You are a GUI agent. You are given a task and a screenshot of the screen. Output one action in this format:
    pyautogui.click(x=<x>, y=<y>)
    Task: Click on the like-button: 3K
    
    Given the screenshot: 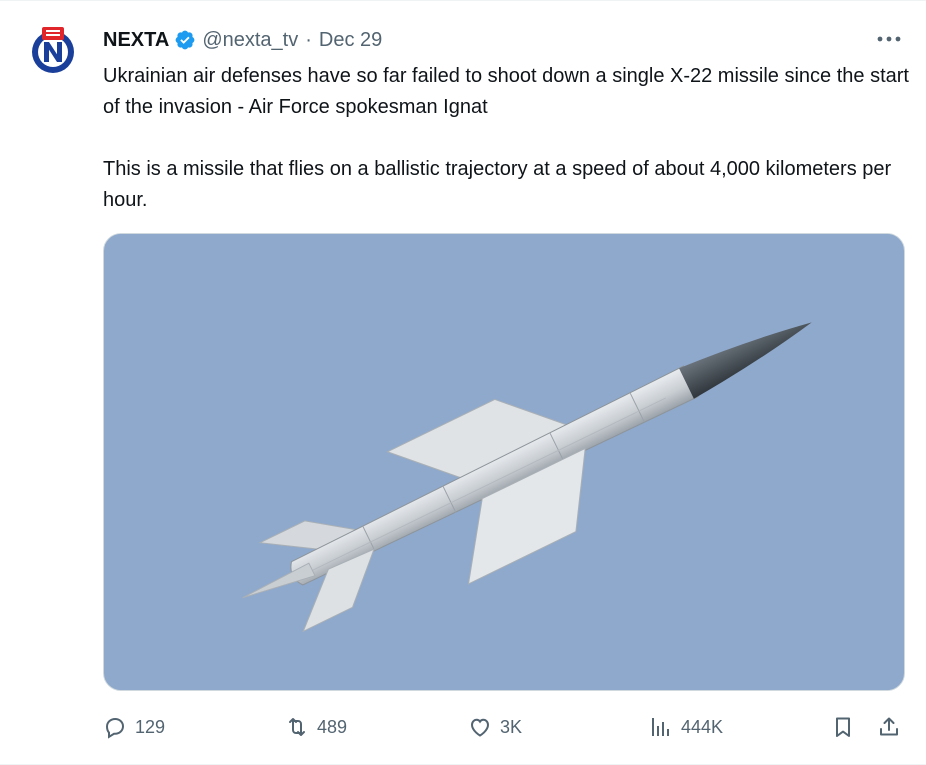 What is the action you would take?
    pyautogui.click(x=495, y=727)
    